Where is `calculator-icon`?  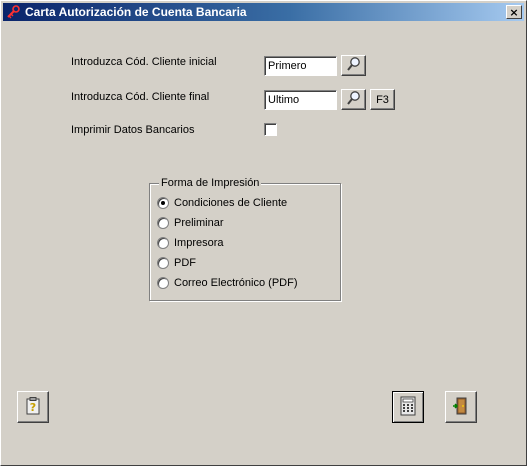 calculator-icon is located at coordinates (408, 407).